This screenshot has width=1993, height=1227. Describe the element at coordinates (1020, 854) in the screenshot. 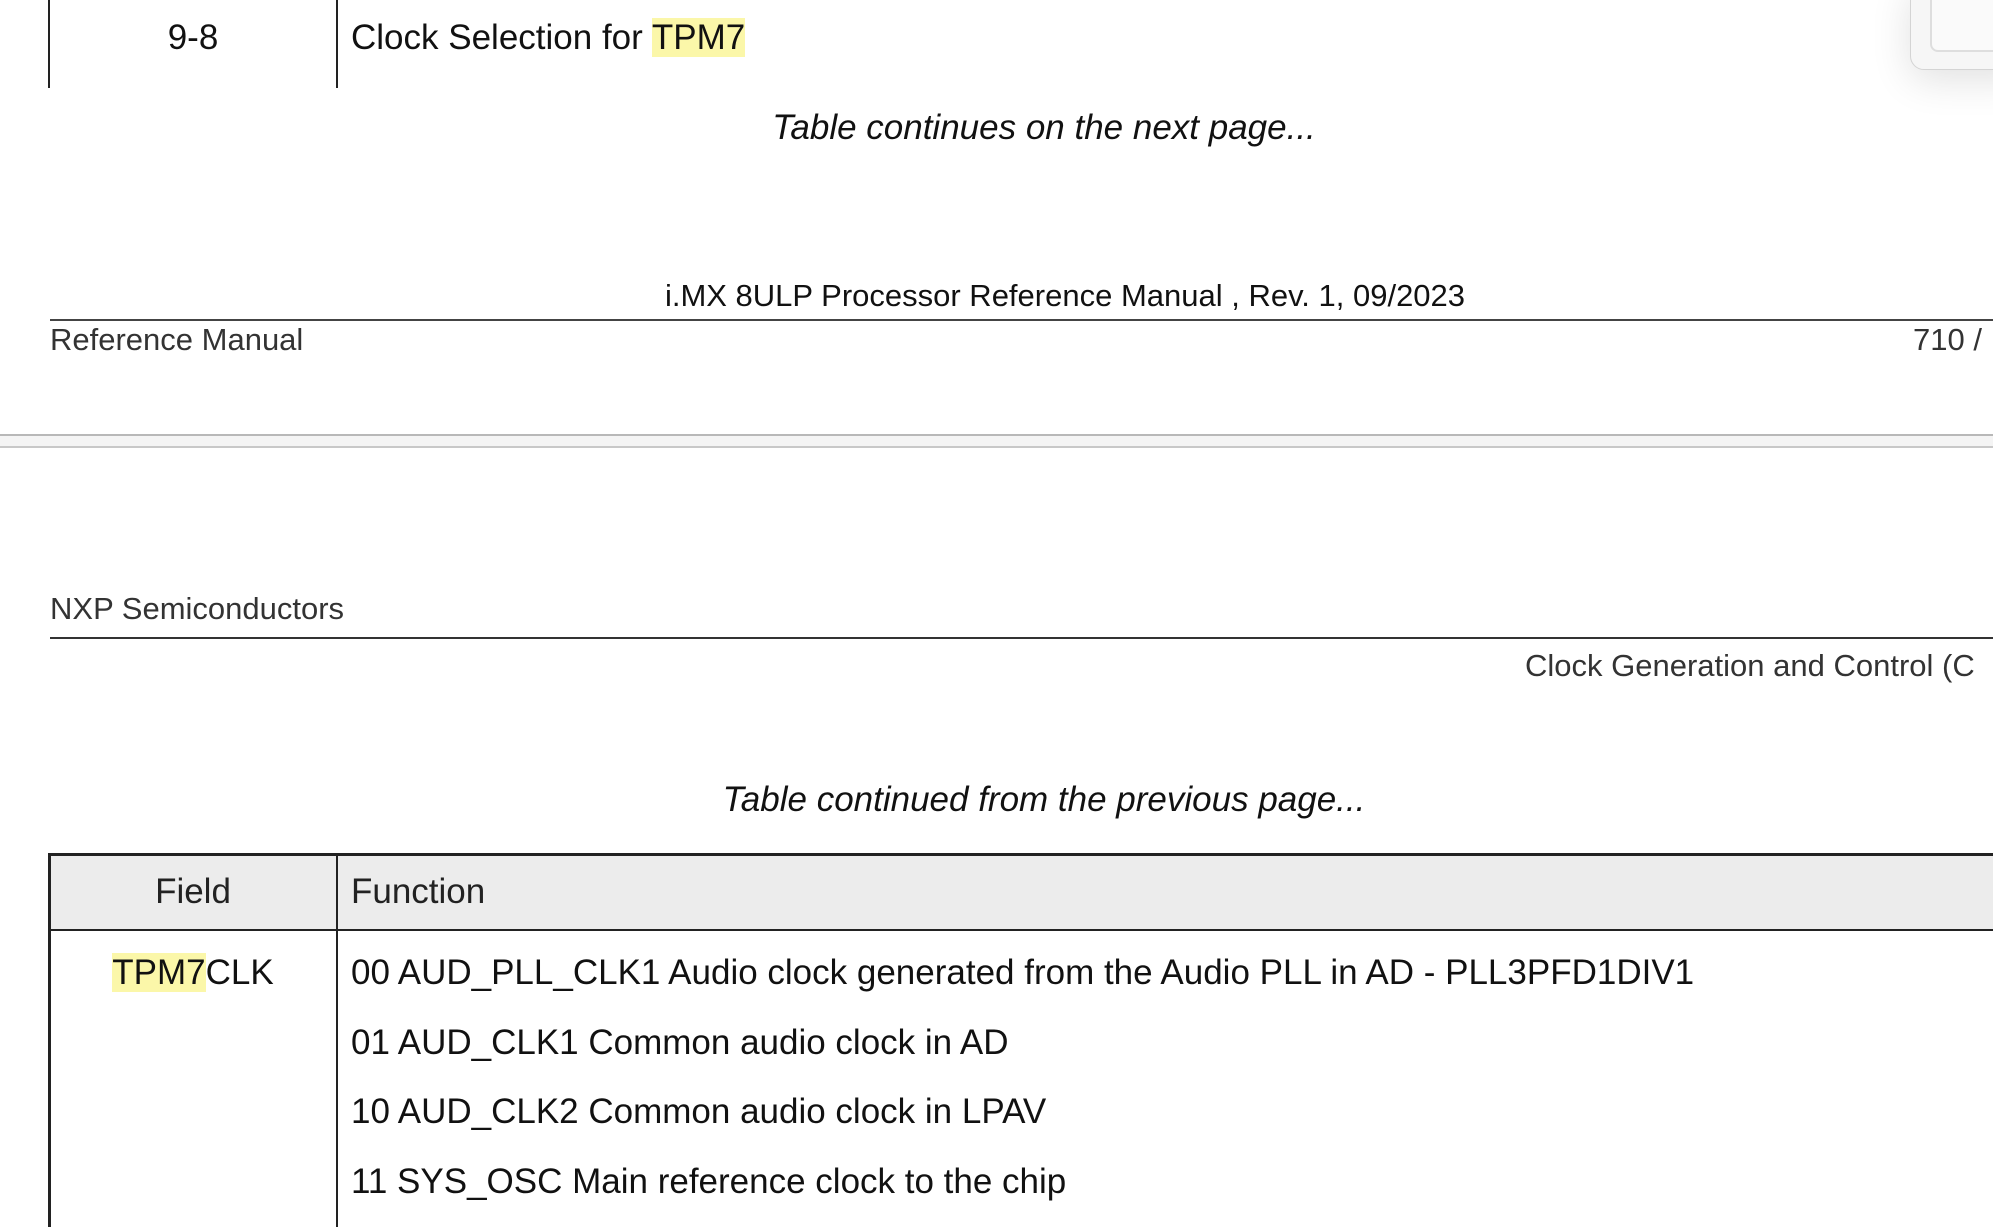

I see `table-top-border` at that location.